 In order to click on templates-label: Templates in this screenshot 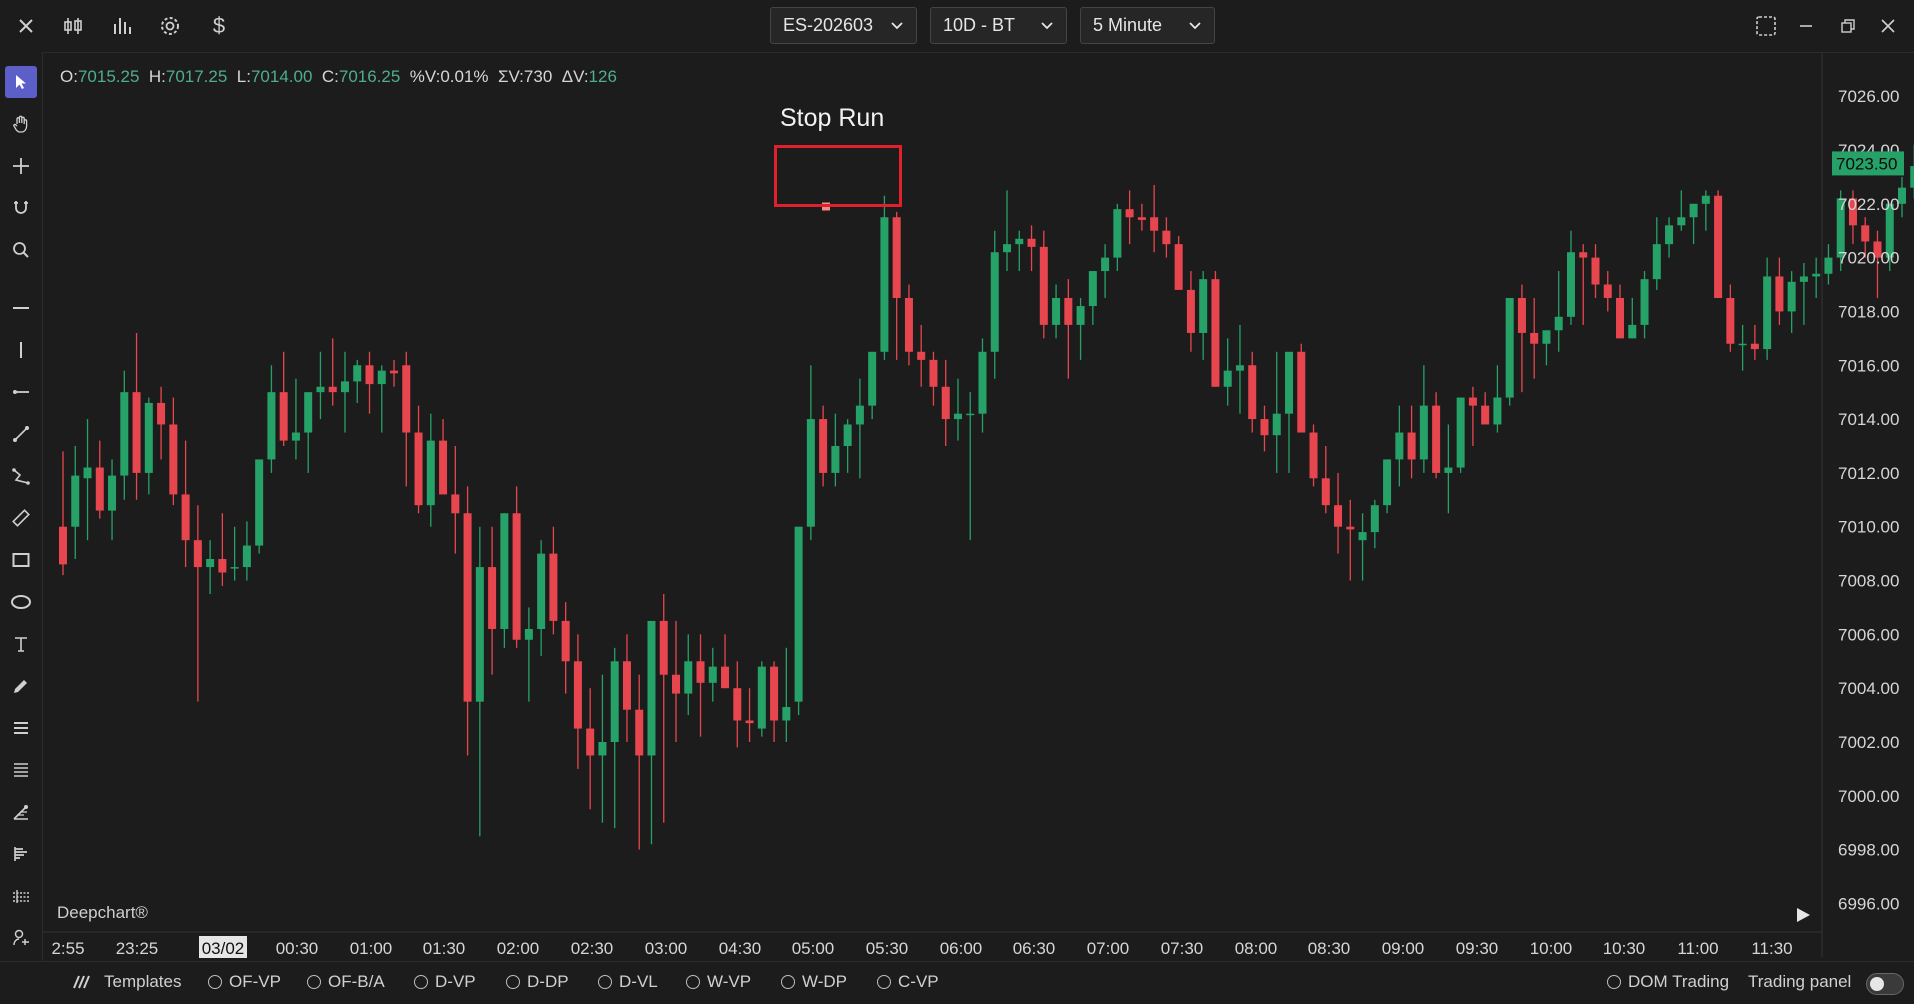, I will do `click(143, 981)`.